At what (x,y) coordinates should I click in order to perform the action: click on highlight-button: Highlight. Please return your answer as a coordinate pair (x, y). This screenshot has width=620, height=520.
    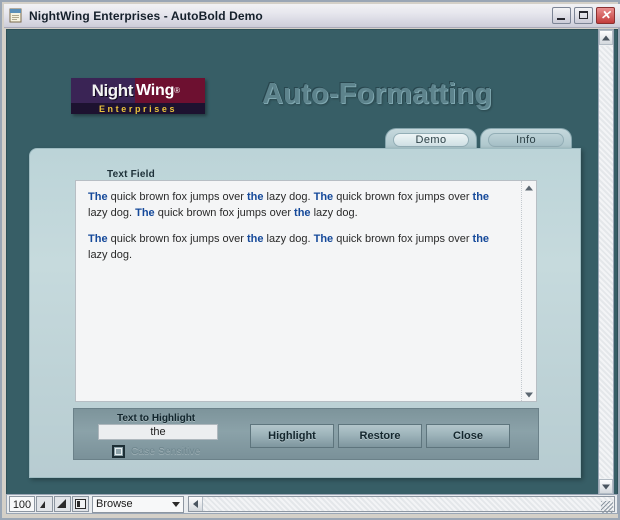
    Looking at the image, I should click on (292, 436).